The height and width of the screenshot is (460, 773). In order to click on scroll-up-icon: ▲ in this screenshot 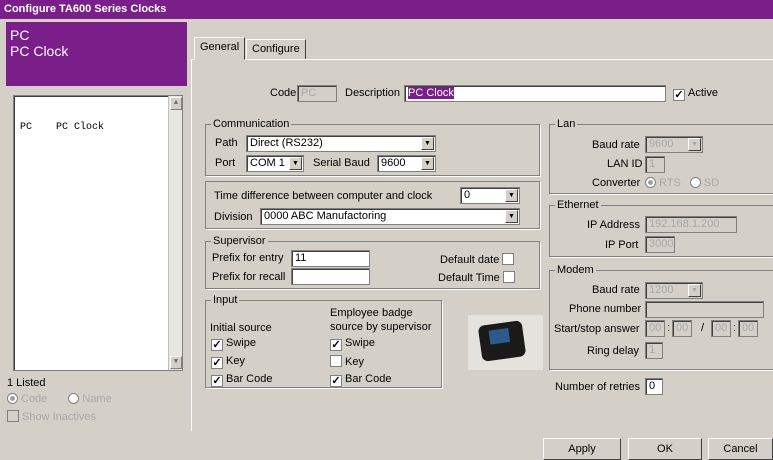, I will do `click(176, 103)`.